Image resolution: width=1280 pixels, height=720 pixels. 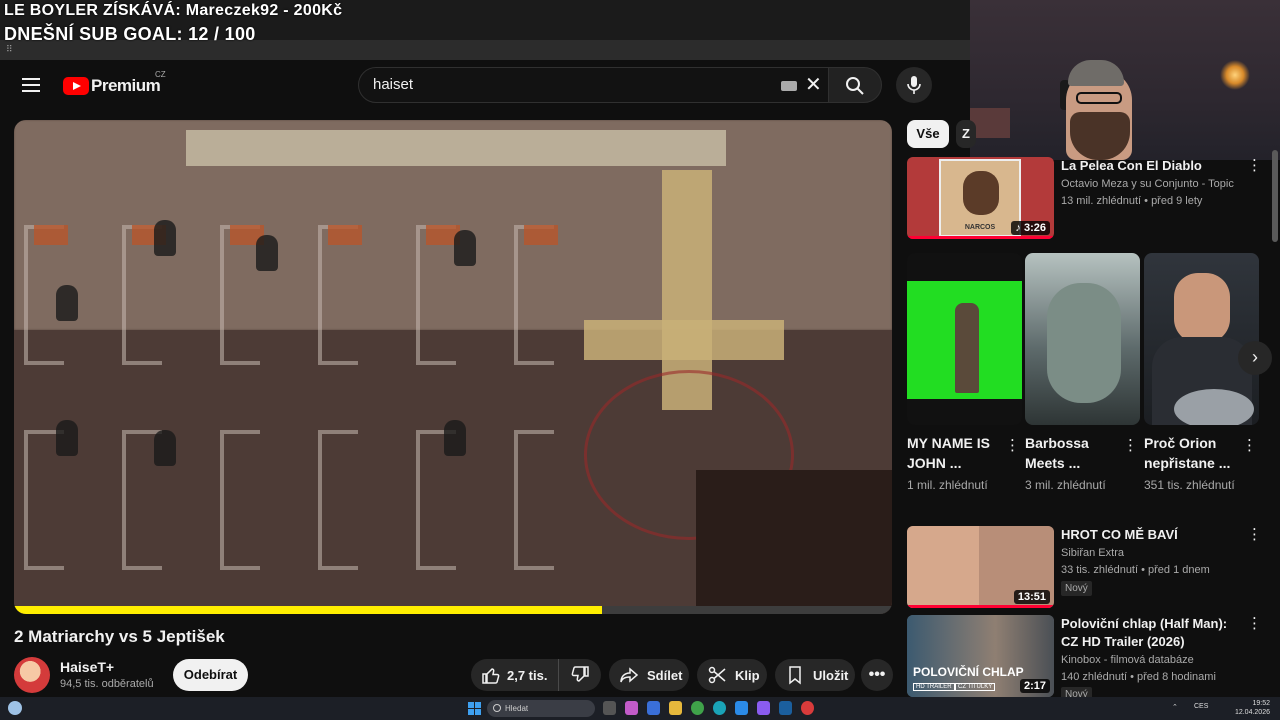 I want to click on voice-search-button, so click(x=914, y=85).